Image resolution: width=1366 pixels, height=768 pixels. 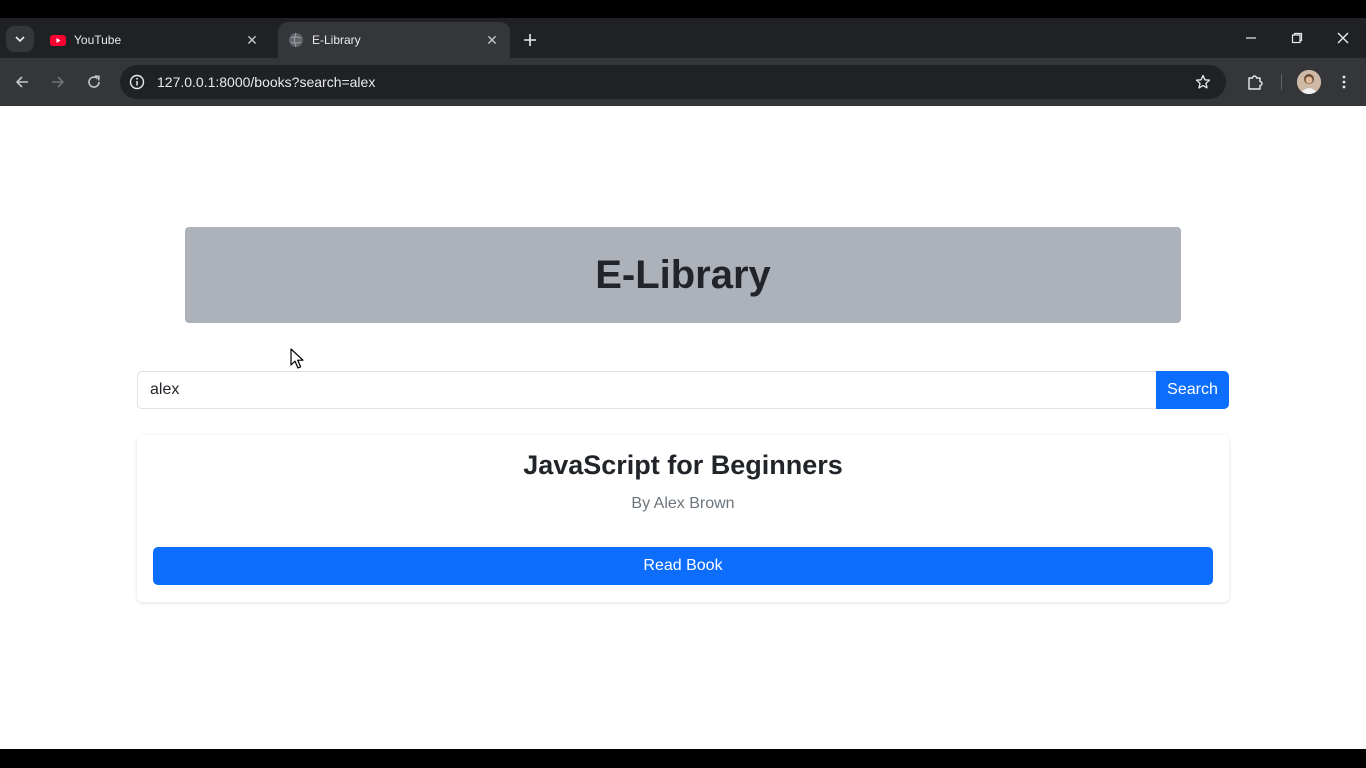 I want to click on restore-icon, so click(x=1297, y=38).